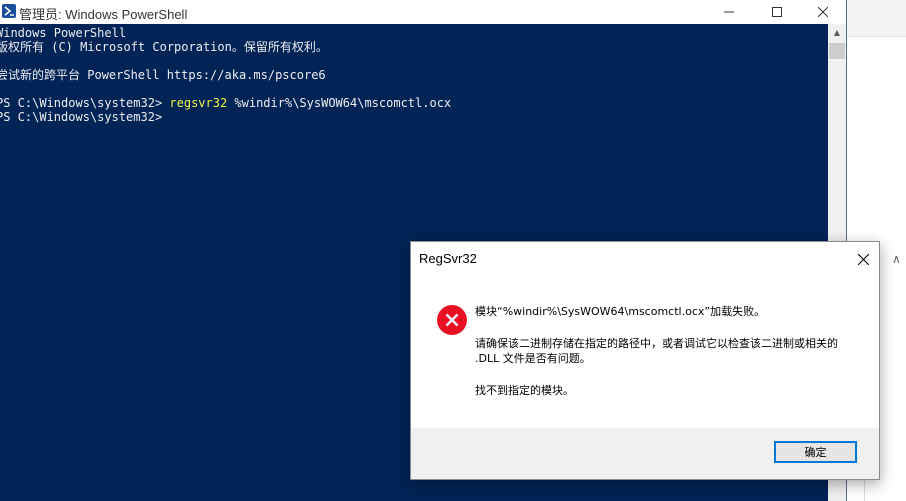 The image size is (906, 501). What do you see at coordinates (63, 33) in the screenshot?
I see `console-line: Windows PowerShell` at bounding box center [63, 33].